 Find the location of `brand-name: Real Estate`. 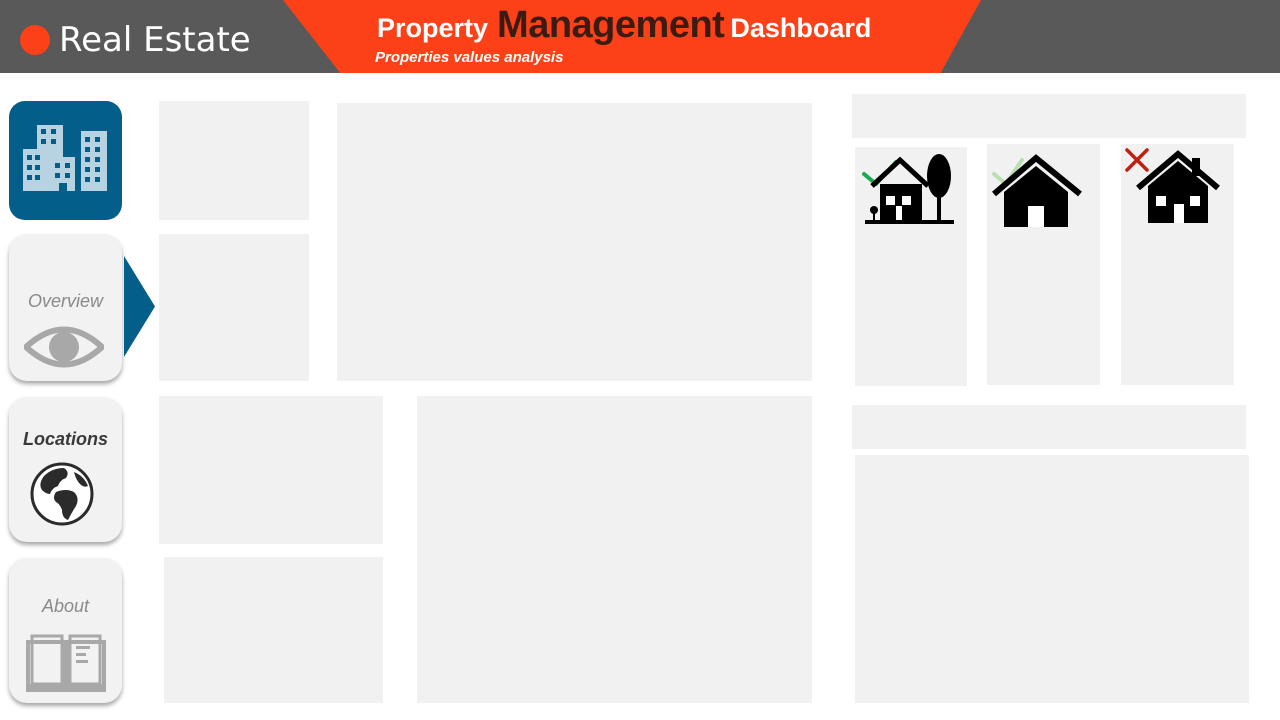

brand-name: Real Estate is located at coordinates (155, 40).